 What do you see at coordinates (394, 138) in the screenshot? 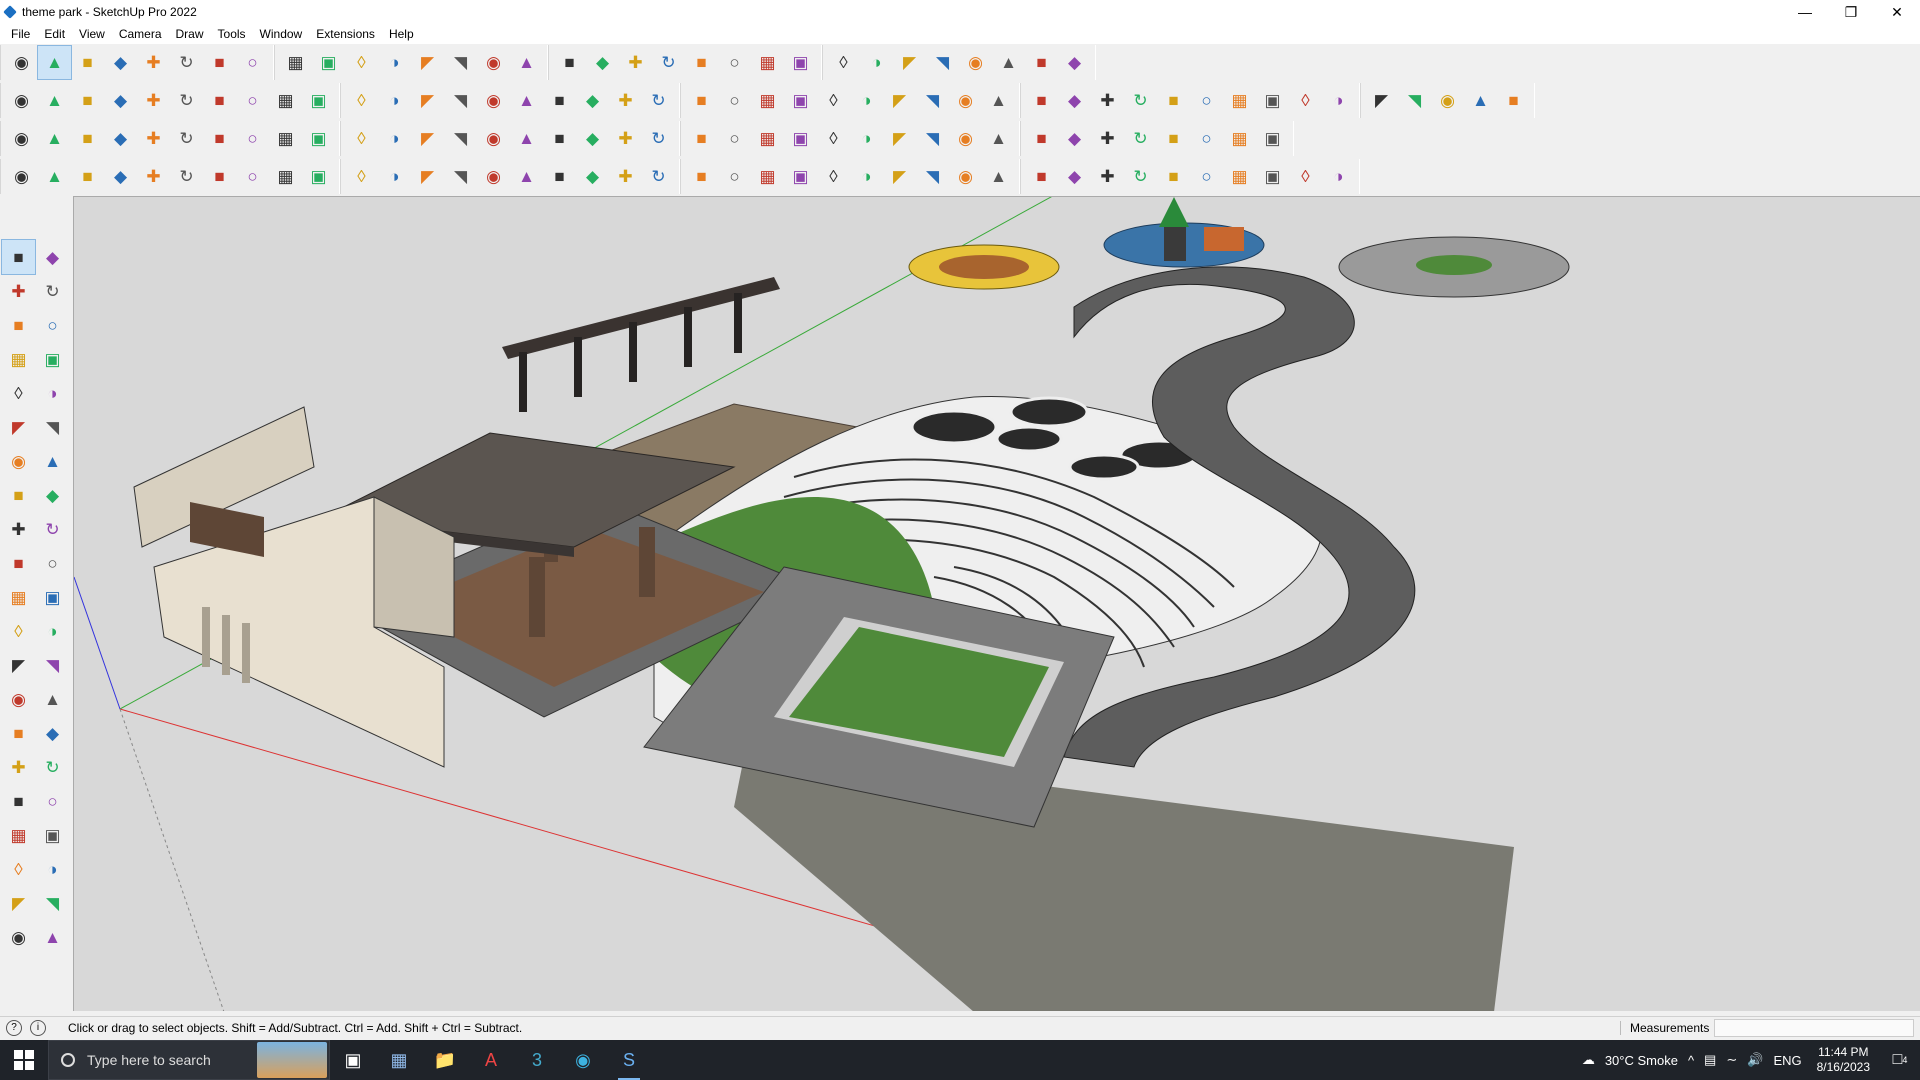
I see `link-icon: ◑` at bounding box center [394, 138].